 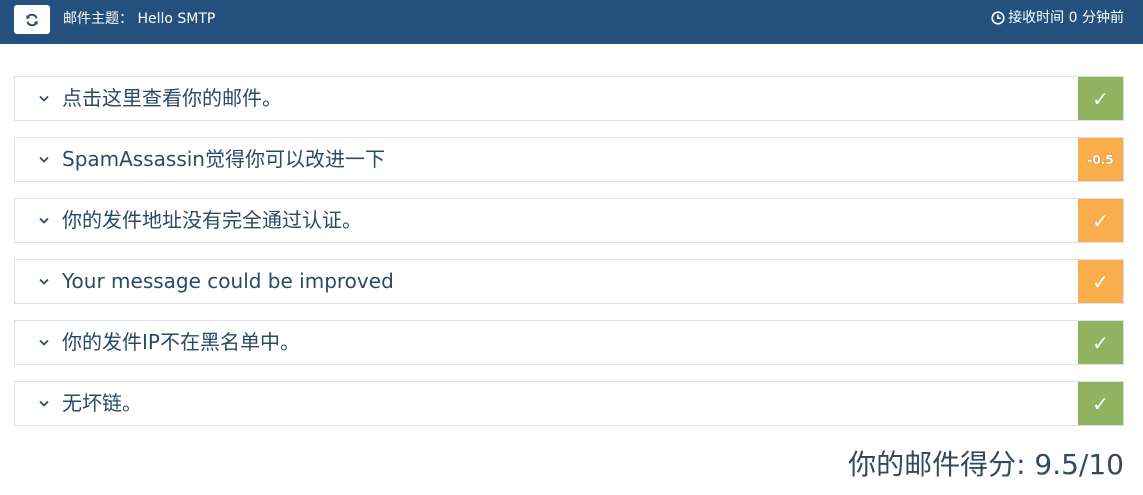 What do you see at coordinates (212, 220) in the screenshot?
I see `check-label: 你的发件地址没有完全通过认证。` at bounding box center [212, 220].